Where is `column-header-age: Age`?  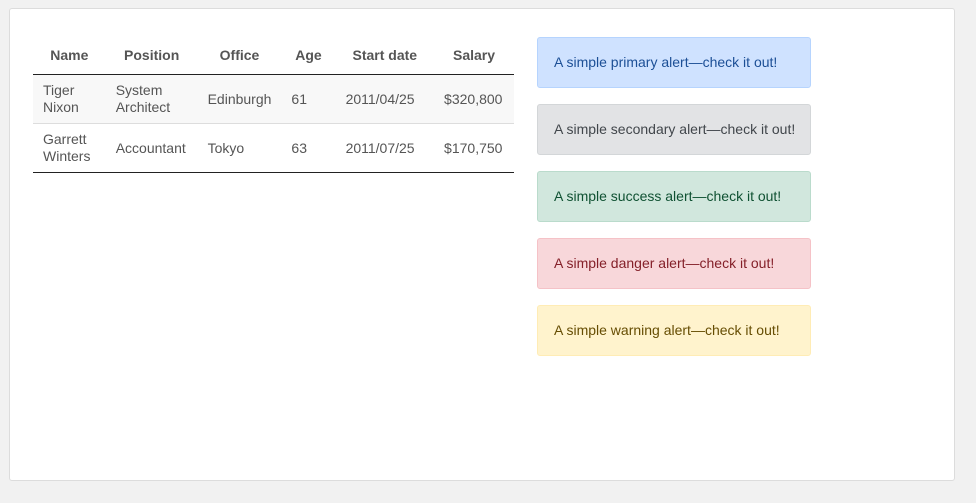 column-header-age: Age is located at coordinates (308, 56).